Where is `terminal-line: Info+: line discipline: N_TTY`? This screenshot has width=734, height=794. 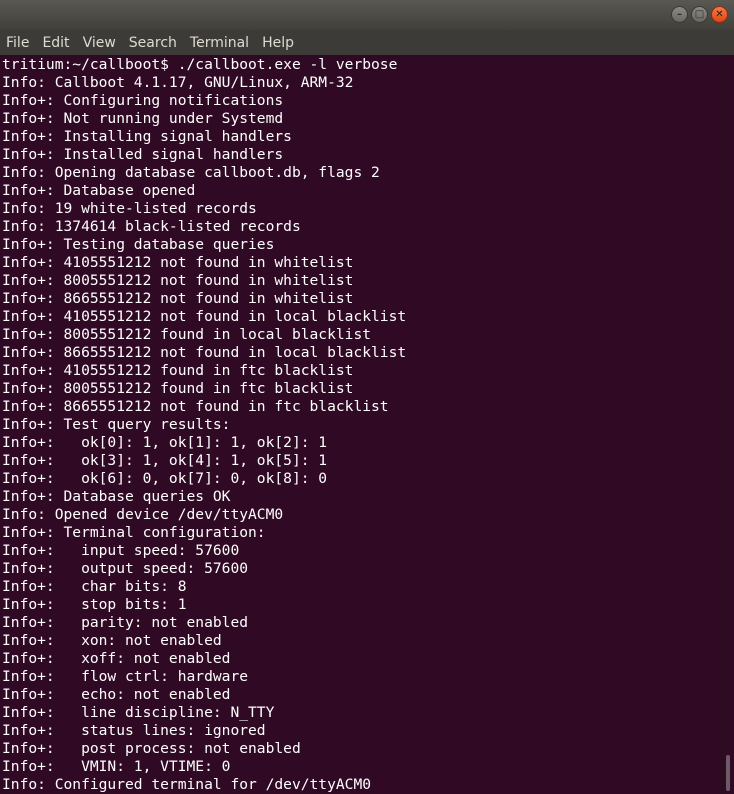 terminal-line: Info+: line discipline: N_TTY is located at coordinates (138, 712).